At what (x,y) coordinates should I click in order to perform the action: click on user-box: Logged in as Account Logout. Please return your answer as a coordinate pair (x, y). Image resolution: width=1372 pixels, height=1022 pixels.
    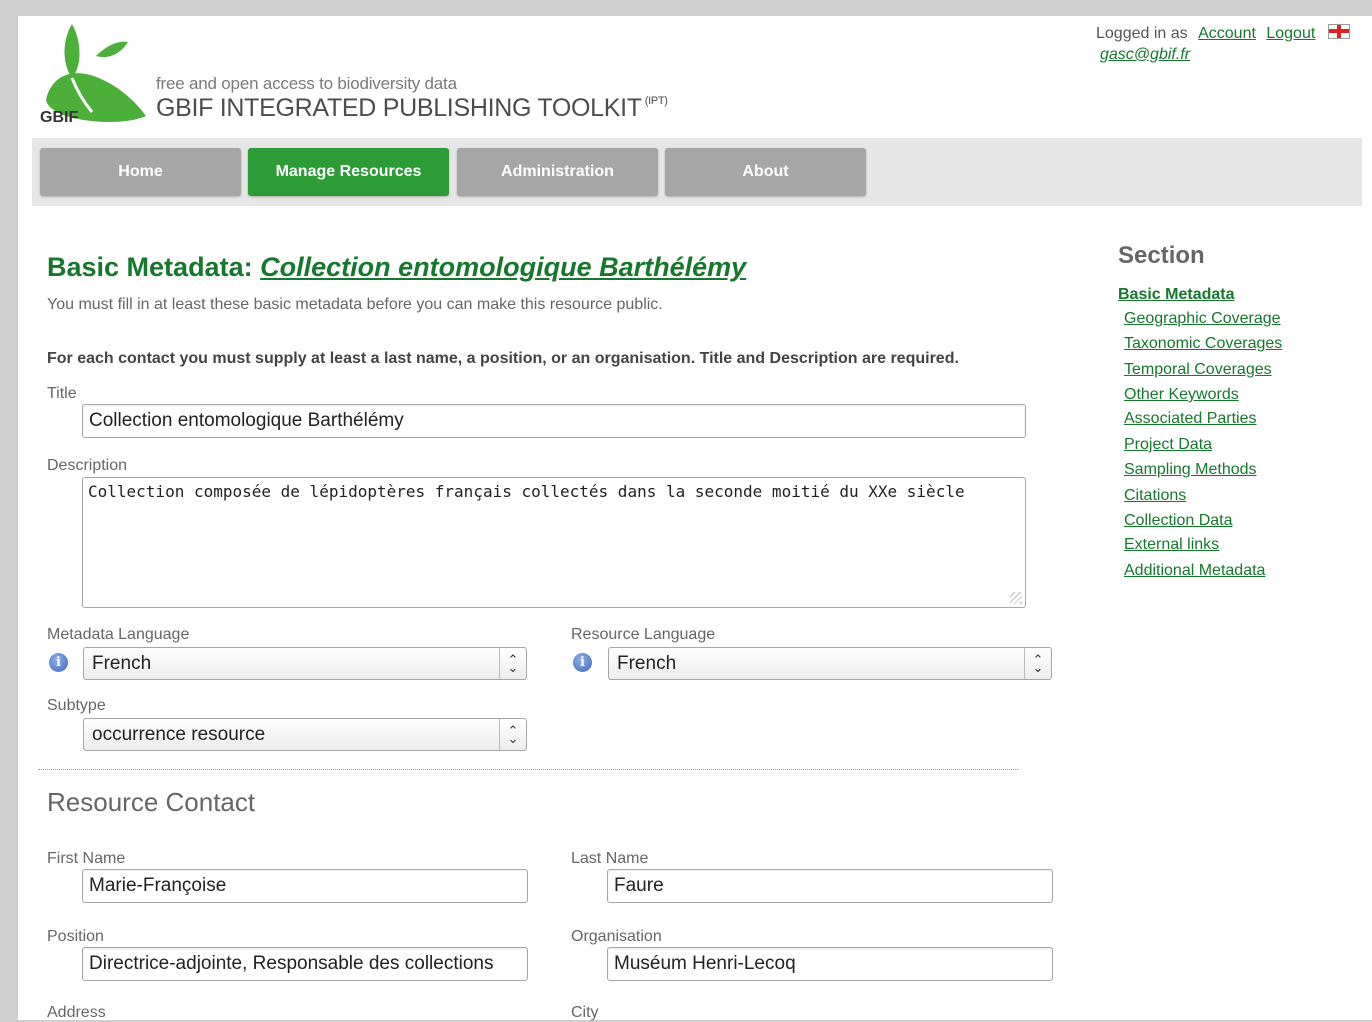
    Looking at the image, I should click on (1223, 33).